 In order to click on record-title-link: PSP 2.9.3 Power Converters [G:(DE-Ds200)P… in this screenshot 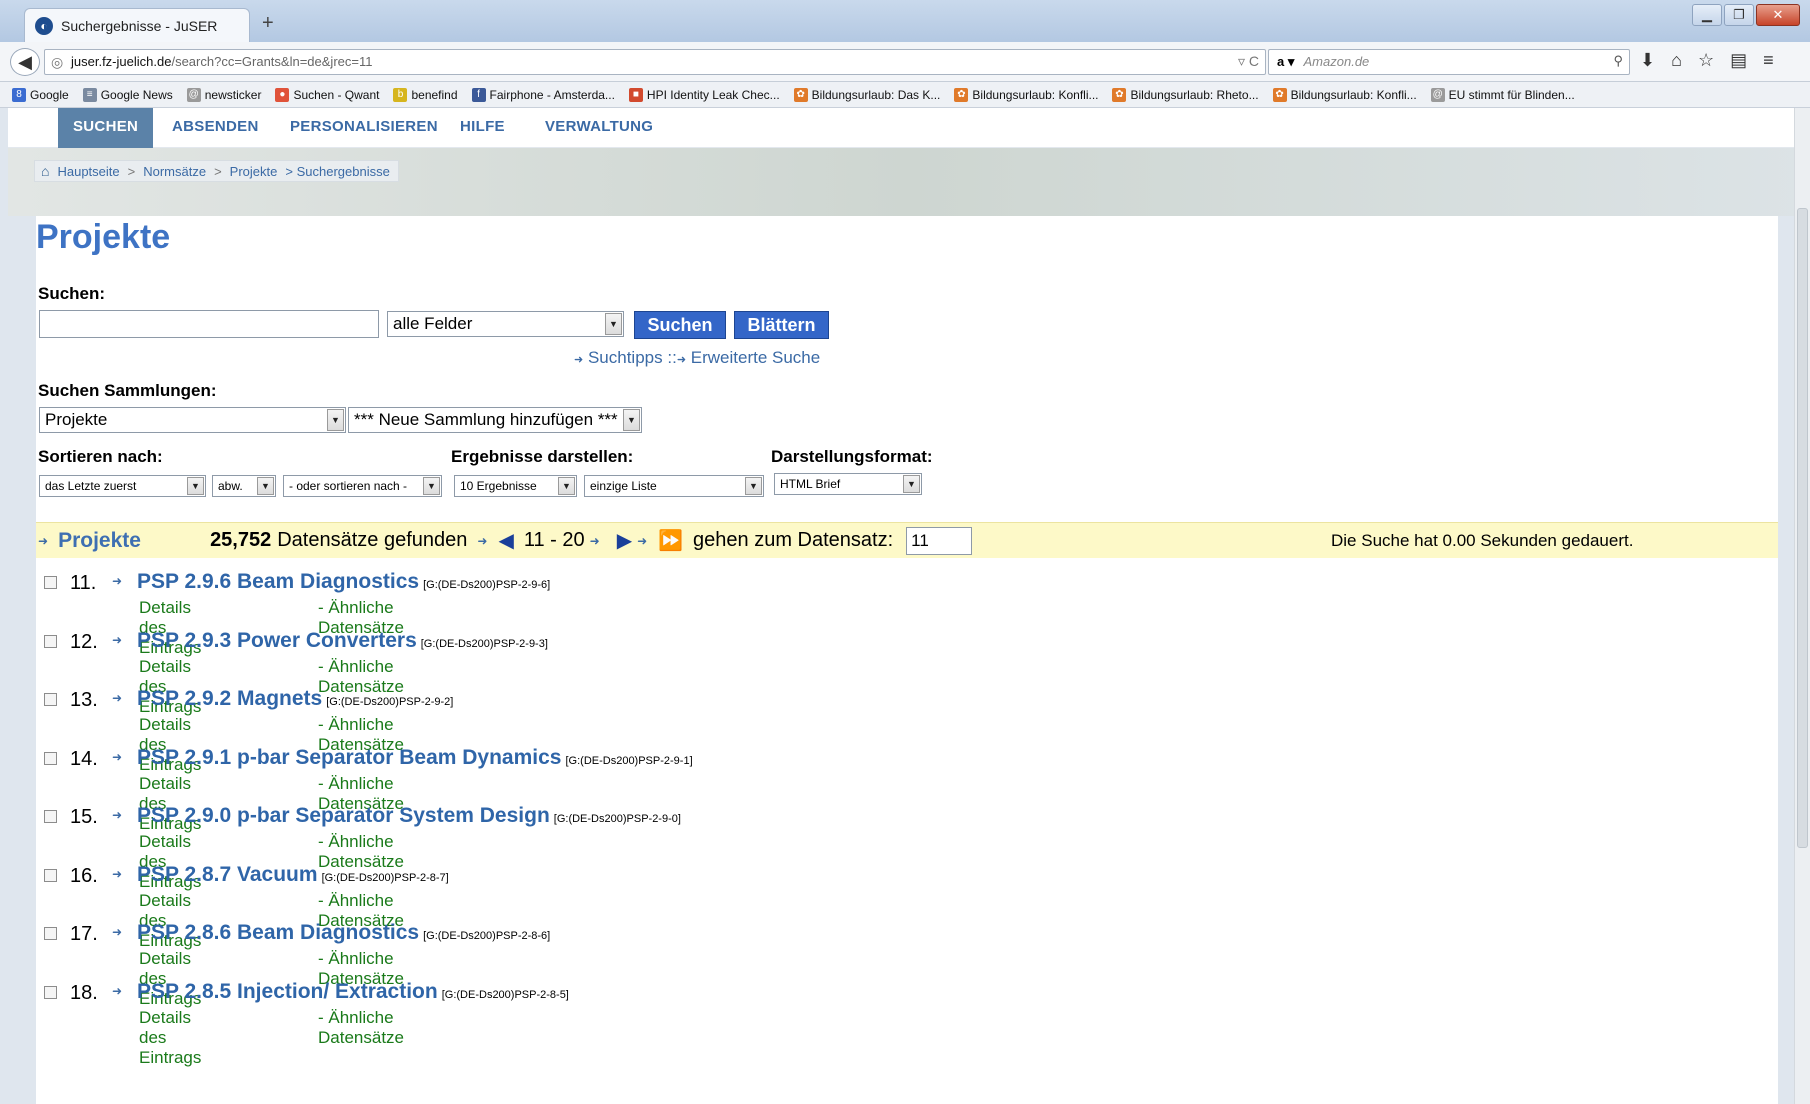, I will do `click(342, 641)`.